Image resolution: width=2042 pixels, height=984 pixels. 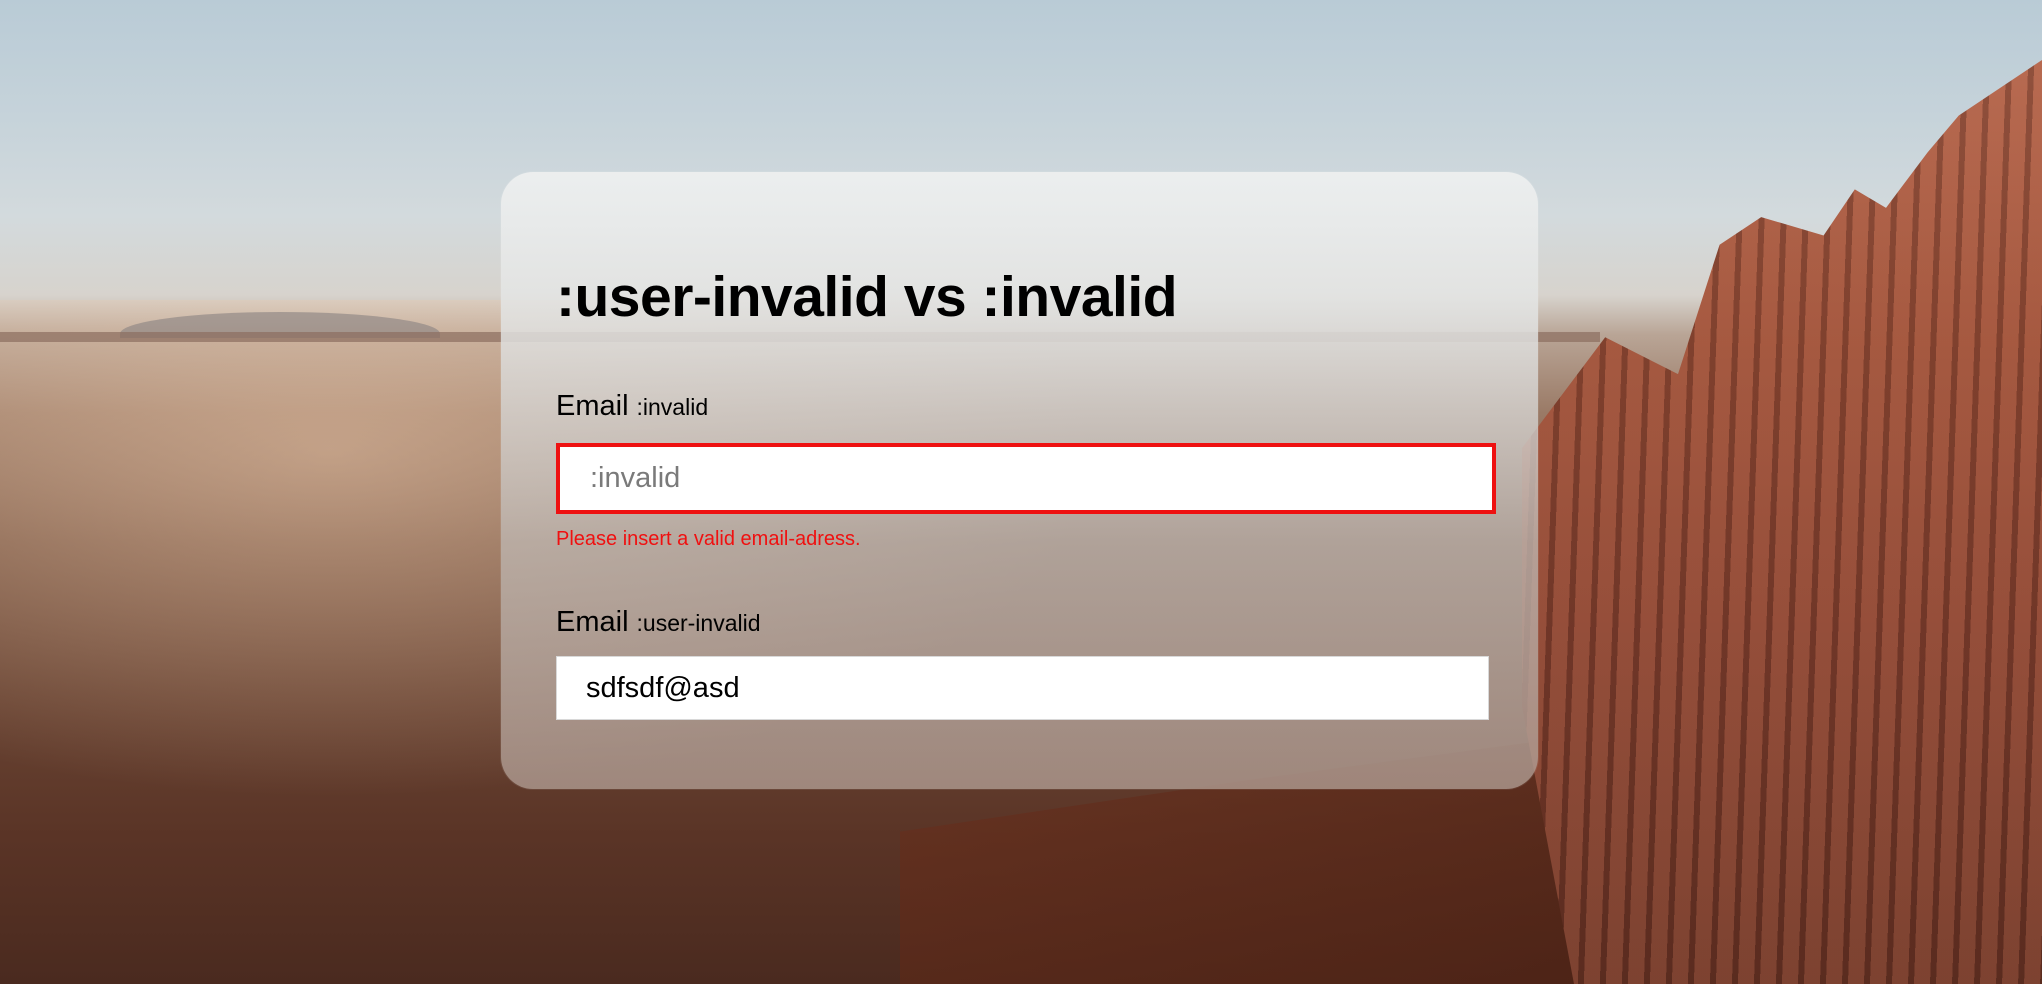 What do you see at coordinates (1028, 622) in the screenshot?
I see `email-label-user-invalid: Email :user-invalid` at bounding box center [1028, 622].